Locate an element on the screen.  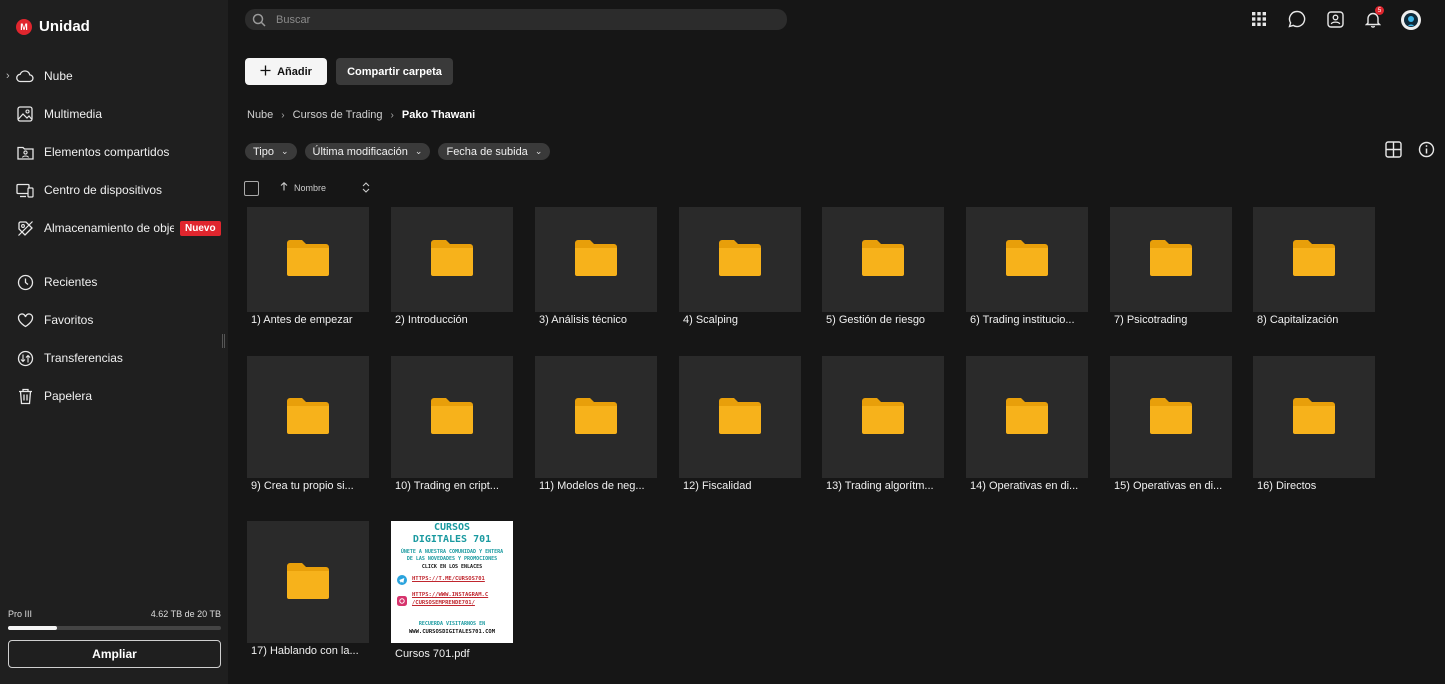
sidebar-item-multimedia: Multimedia is located at coordinates (114, 114).